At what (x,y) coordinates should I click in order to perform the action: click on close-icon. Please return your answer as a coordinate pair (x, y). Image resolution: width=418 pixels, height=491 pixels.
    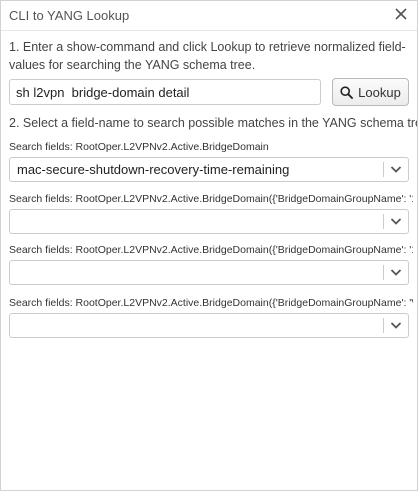
    Looking at the image, I should click on (401, 14).